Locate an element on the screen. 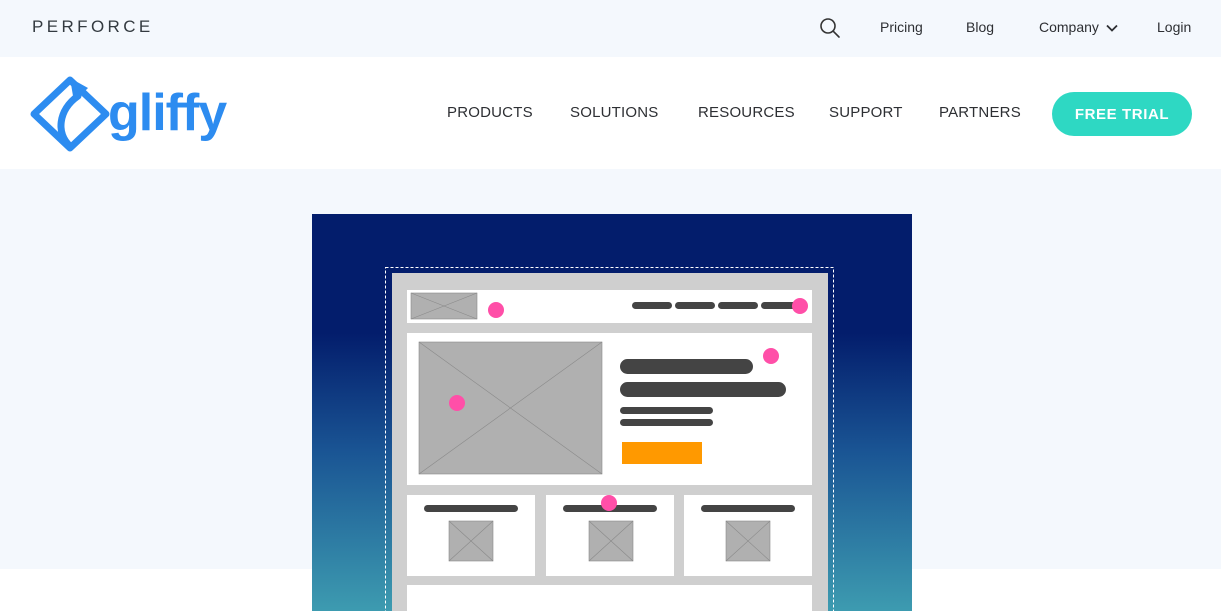  gliffy-logo-text: gliffy is located at coordinates (167, 113).